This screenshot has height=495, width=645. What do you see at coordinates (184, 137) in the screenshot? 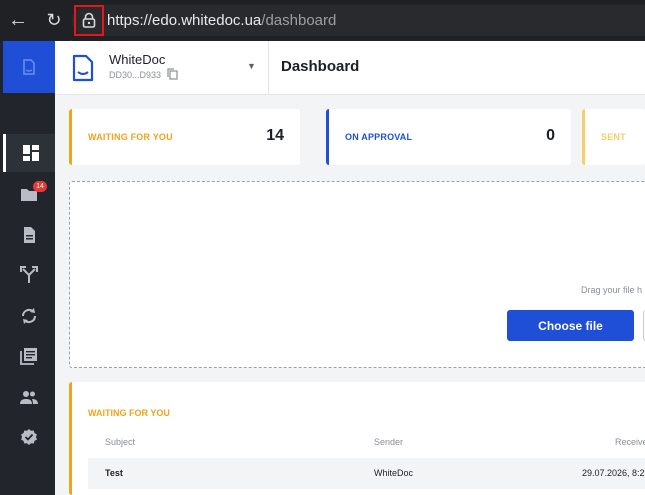
I see `stat-card-waiting: WAITING FOR YOU 14` at bounding box center [184, 137].